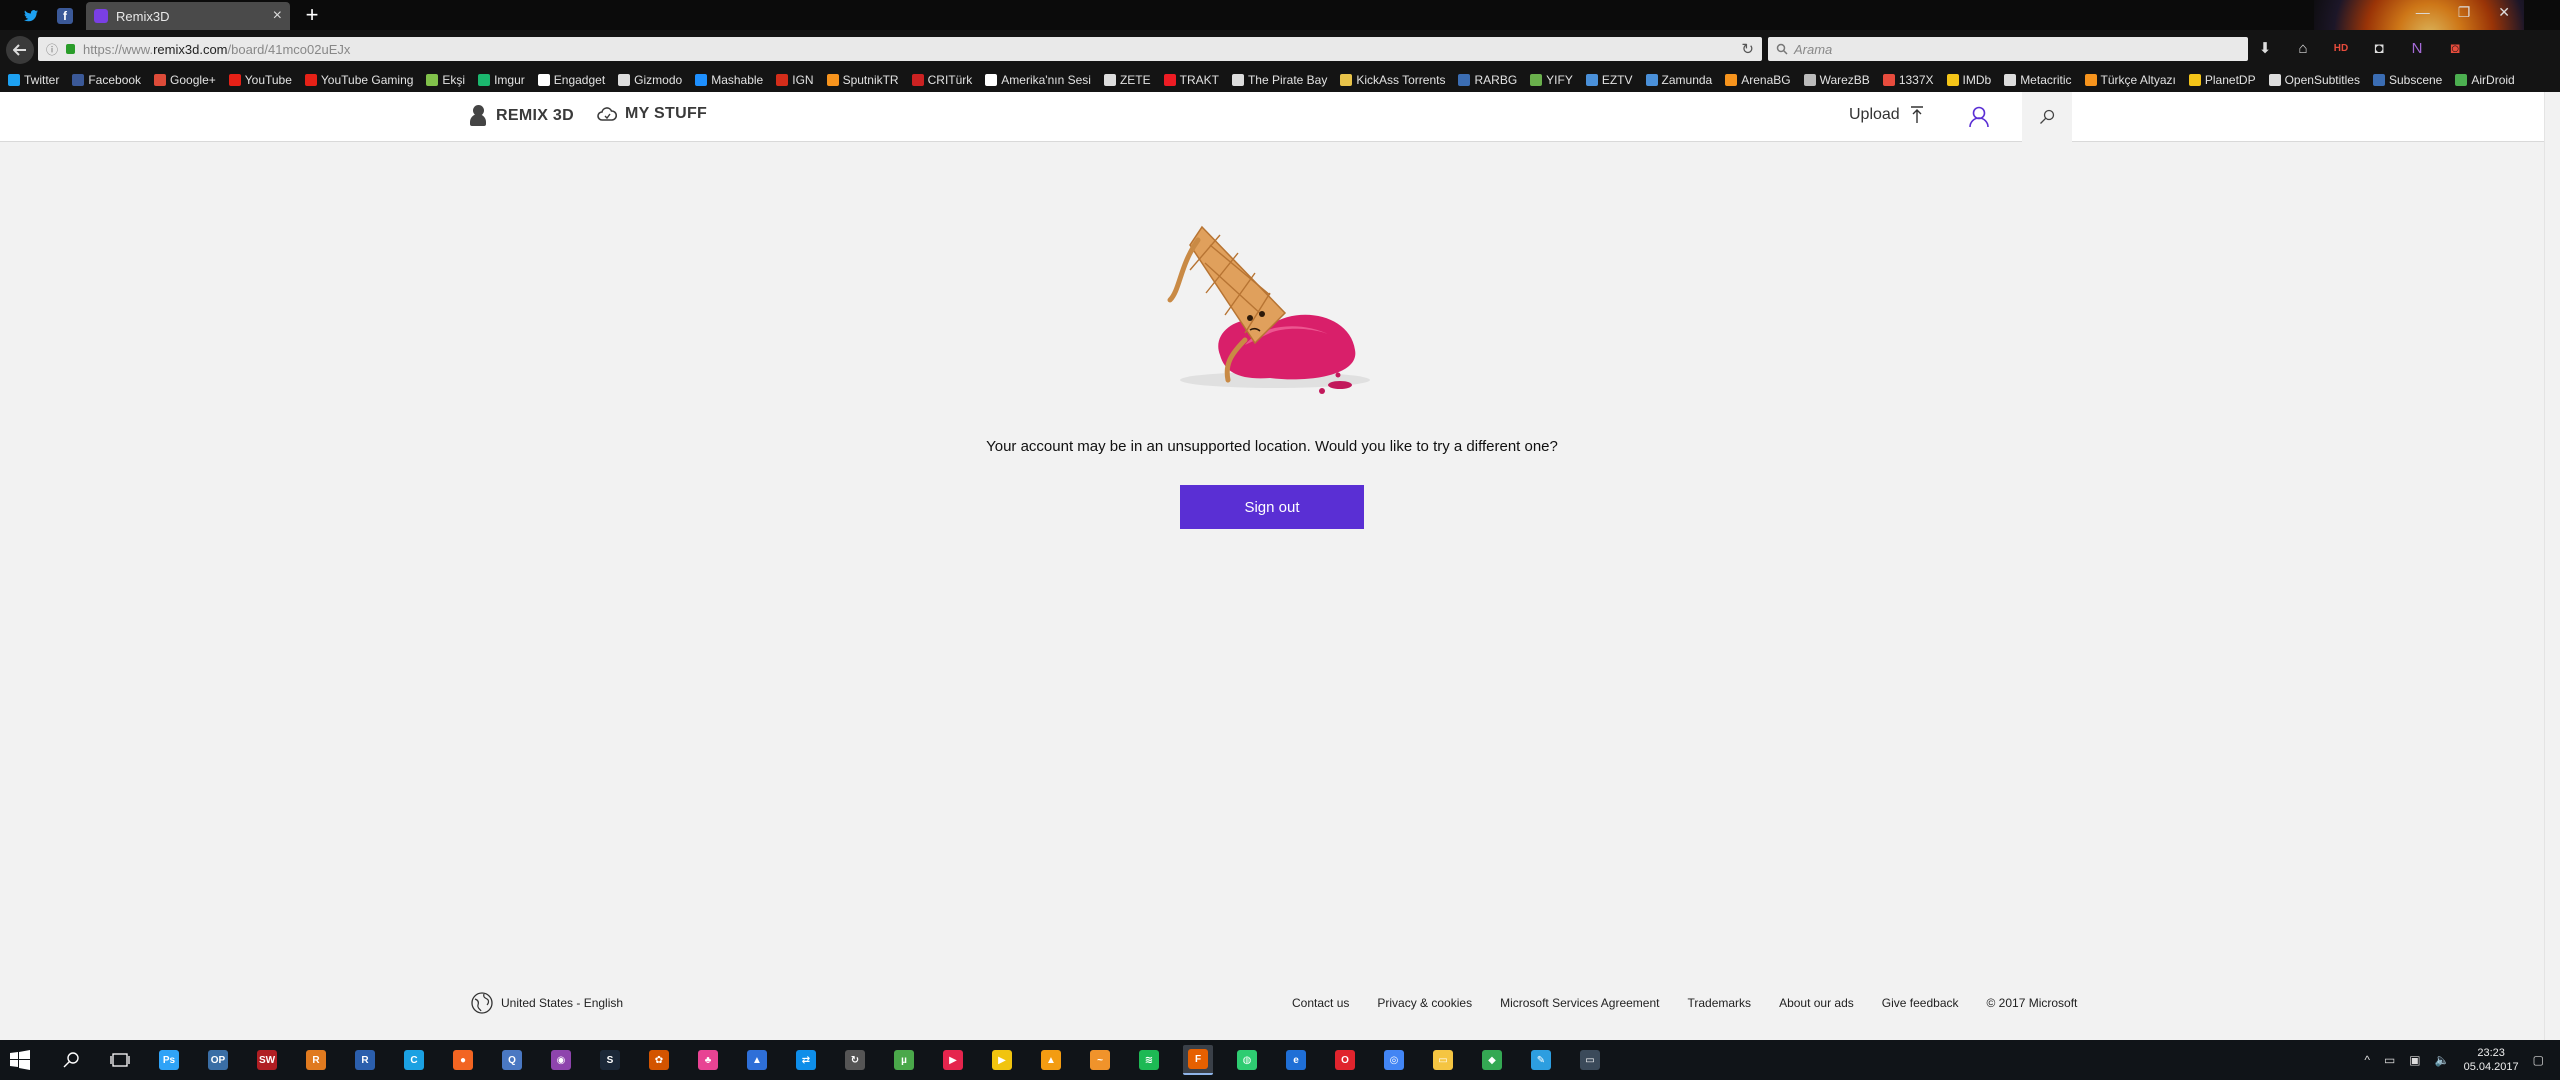 Image resolution: width=2560 pixels, height=1080 pixels. What do you see at coordinates (188, 16) in the screenshot?
I see `tab-remix3d: Remix3D ×` at bounding box center [188, 16].